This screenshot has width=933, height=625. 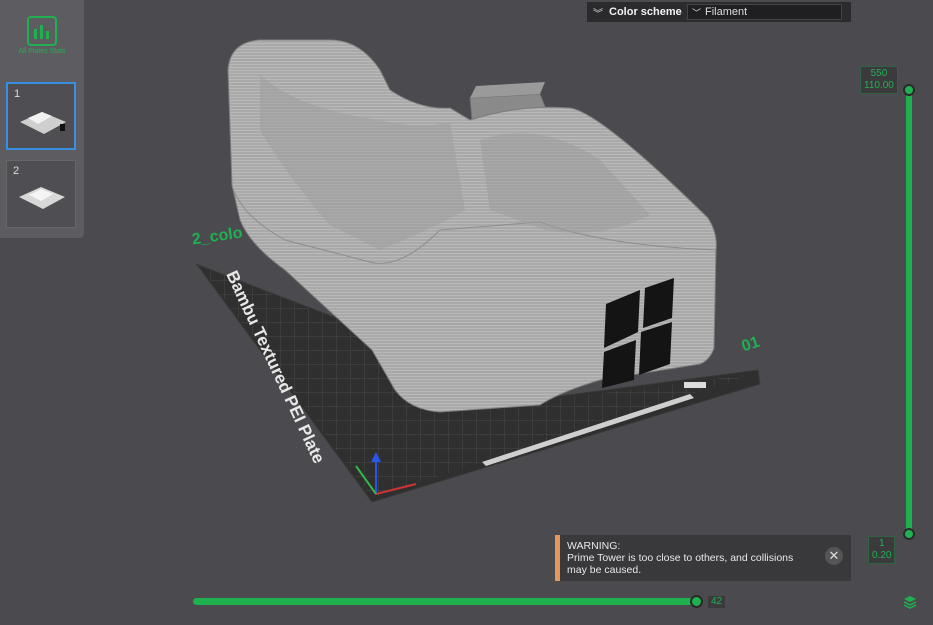 I want to click on top-layer-label: 550 110.00, so click(x=879, y=80).